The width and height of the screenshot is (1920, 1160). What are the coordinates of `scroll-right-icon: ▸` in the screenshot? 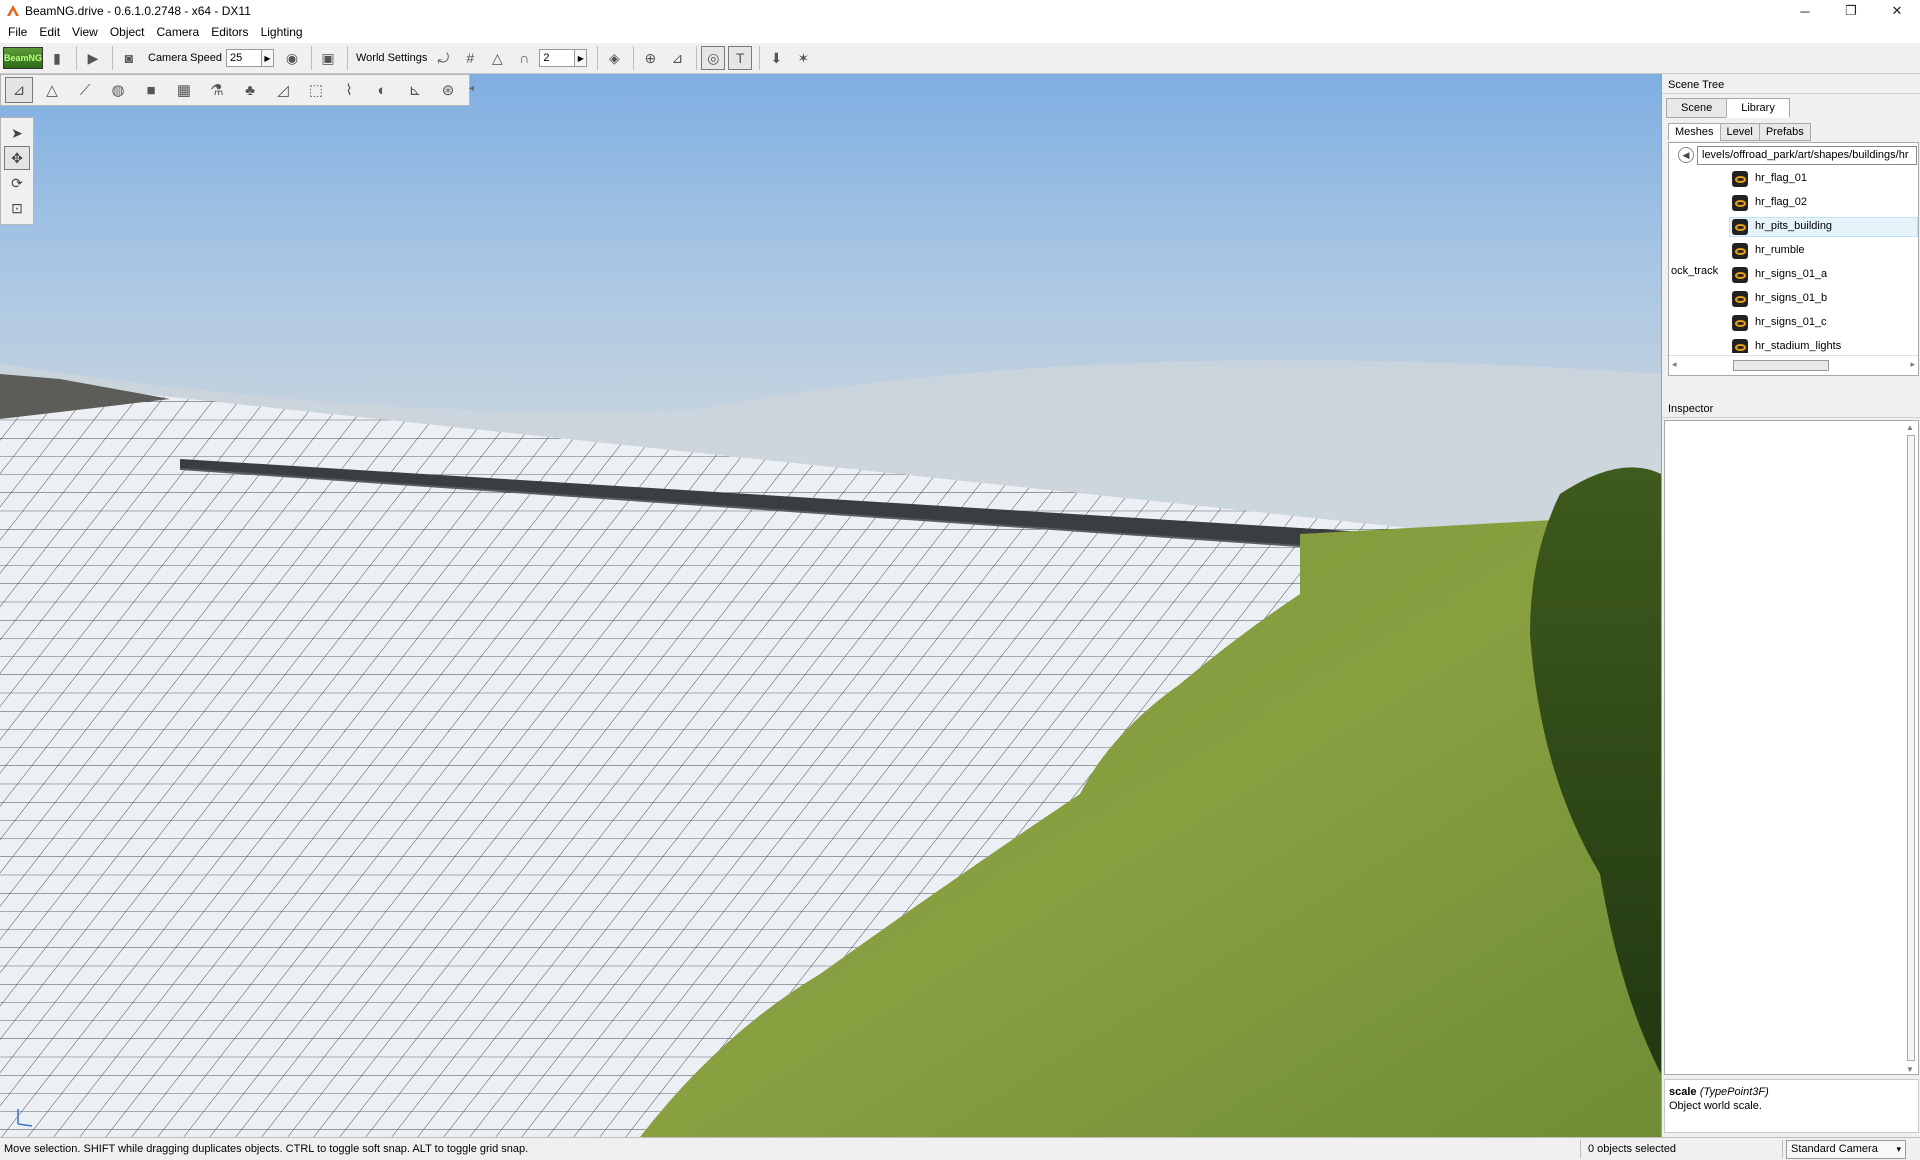 It's located at (1912, 364).